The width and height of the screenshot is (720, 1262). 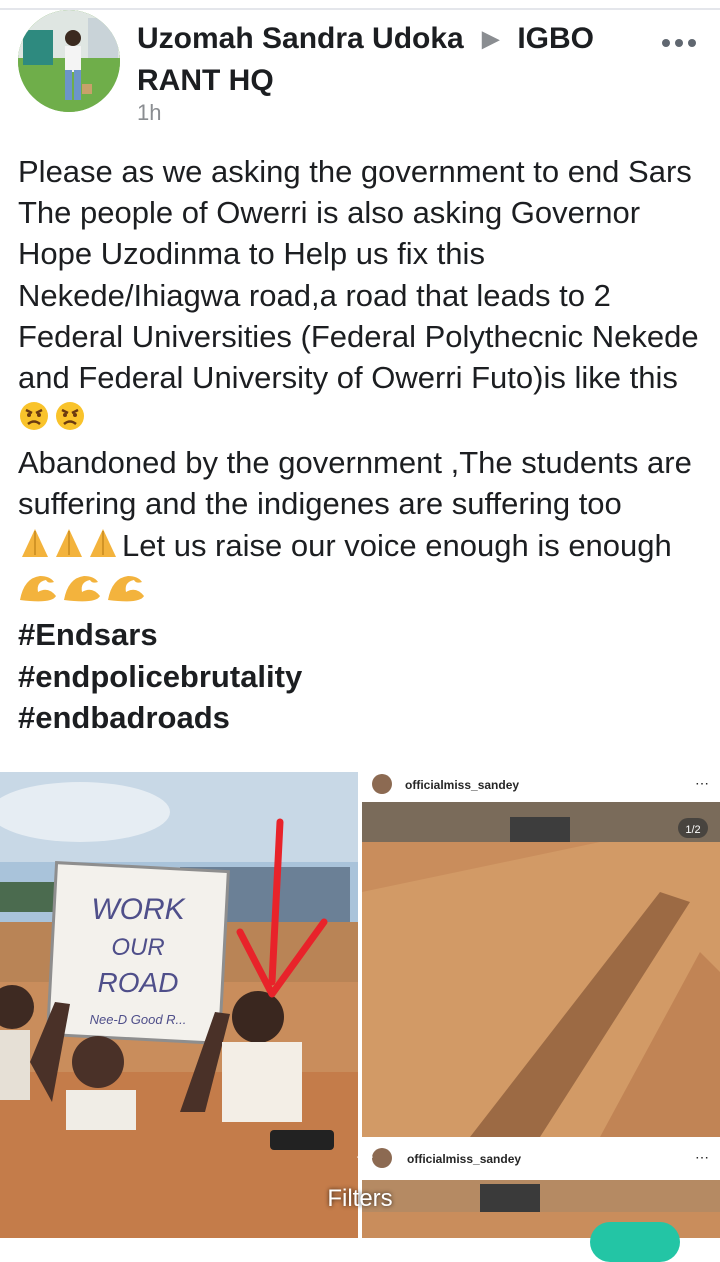 What do you see at coordinates (387, 60) in the screenshot?
I see `post-header: Uzomah Sandra Udoka ▶ IGBO RANT HQ` at bounding box center [387, 60].